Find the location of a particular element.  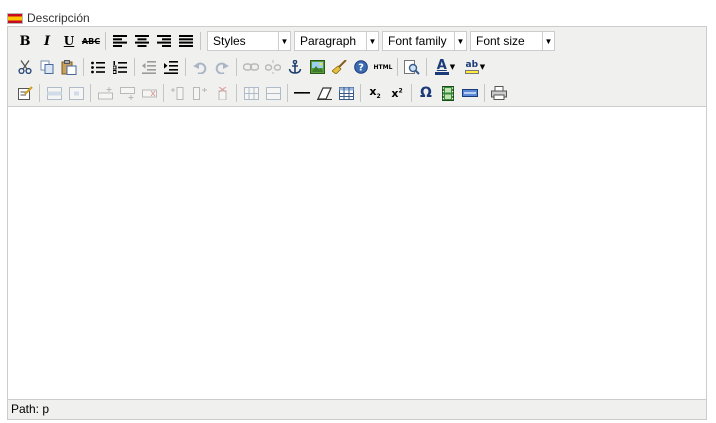

format-select: Paragraph ▼ is located at coordinates (336, 41).